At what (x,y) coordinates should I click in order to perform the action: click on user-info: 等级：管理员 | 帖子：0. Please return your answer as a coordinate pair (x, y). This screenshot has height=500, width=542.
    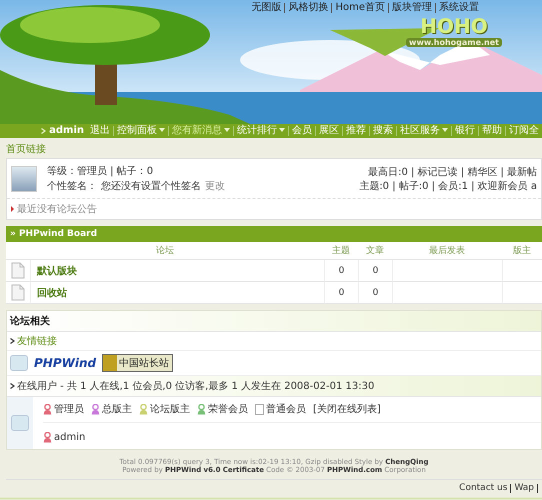
    Looking at the image, I should click on (100, 171).